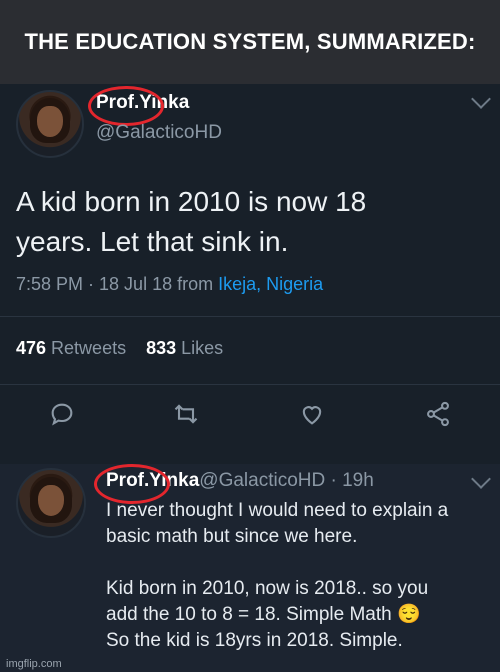 Image resolution: width=500 pixels, height=672 pixels. What do you see at coordinates (286, 480) in the screenshot?
I see `reply-handle: @GalacticoHD · 19h` at bounding box center [286, 480].